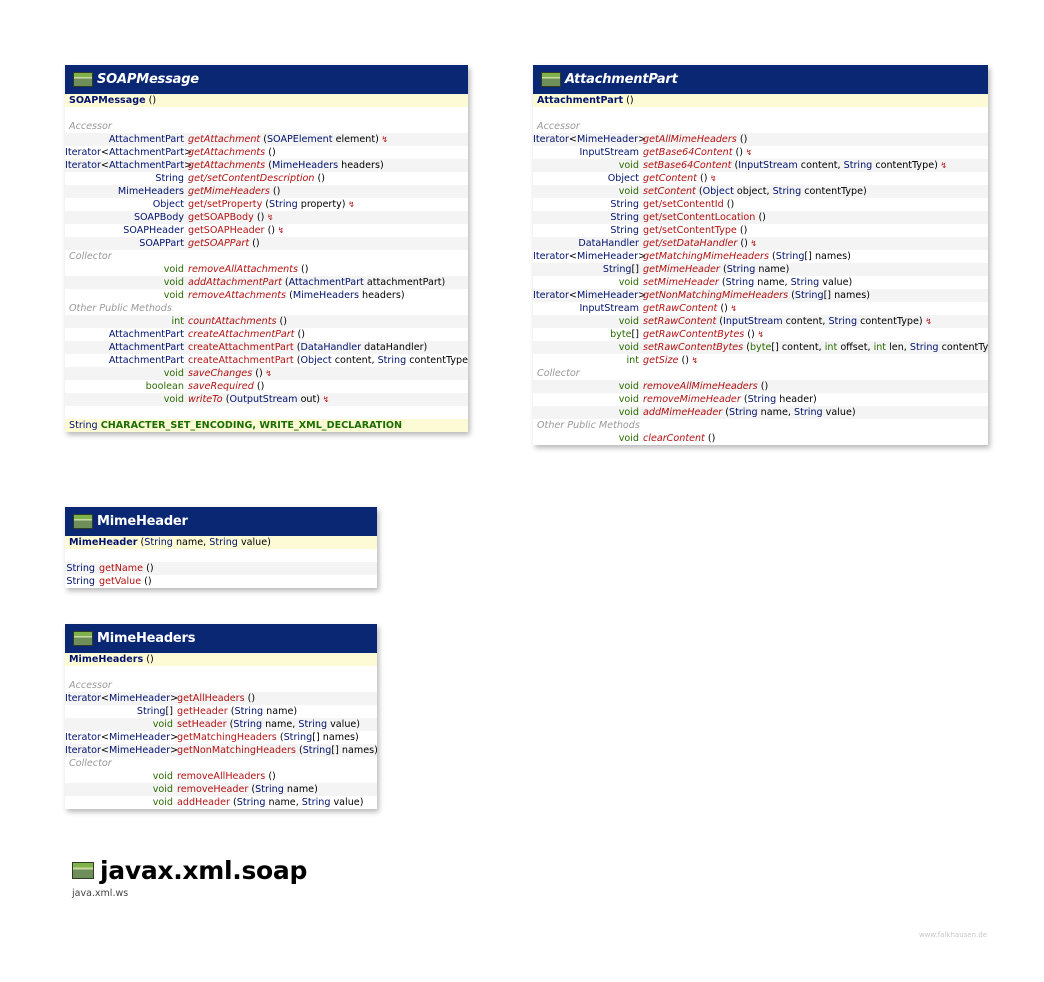 Image resolution: width=1044 pixels, height=982 pixels. I want to click on method-row: Object getContent () ↯, so click(760, 178).